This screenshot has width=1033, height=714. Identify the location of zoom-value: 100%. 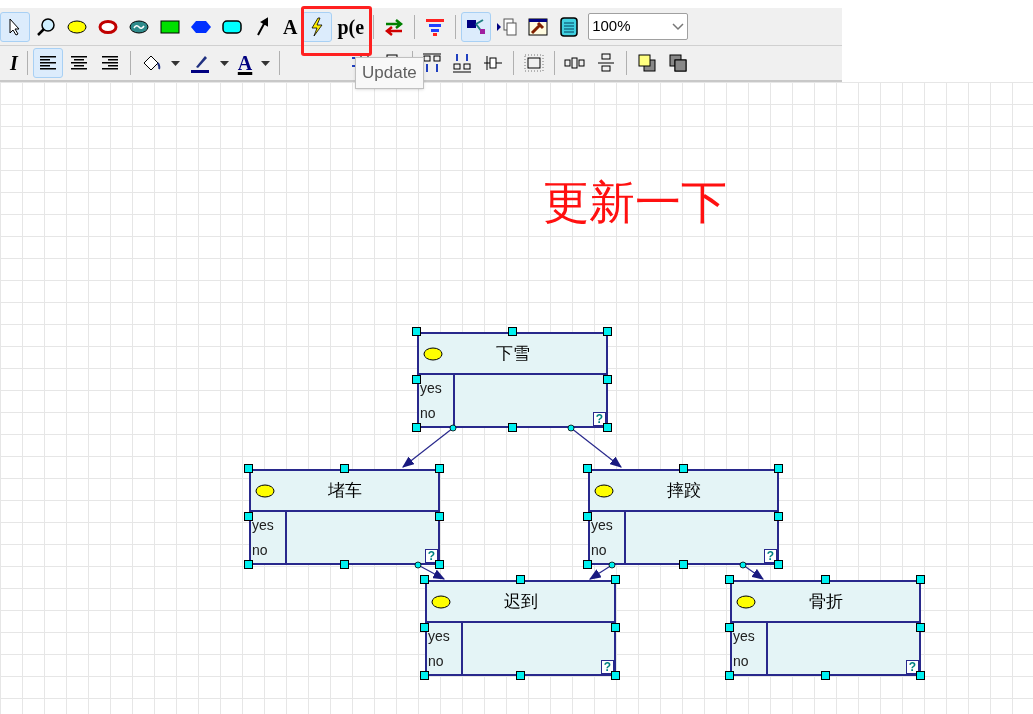
(611, 26).